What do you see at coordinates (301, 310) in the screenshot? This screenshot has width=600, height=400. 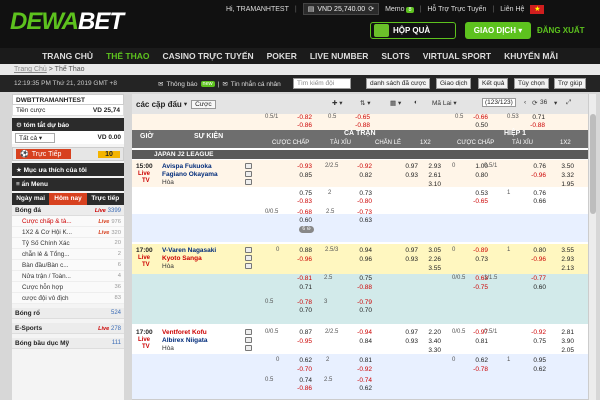 I see `odd: 0.70` at bounding box center [301, 310].